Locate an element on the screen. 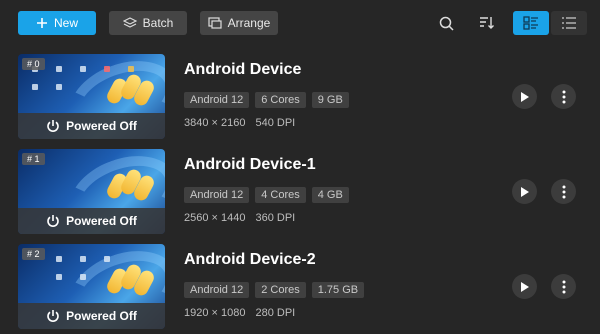 The width and height of the screenshot is (600, 334). detail-list-icon is located at coordinates (530, 23).